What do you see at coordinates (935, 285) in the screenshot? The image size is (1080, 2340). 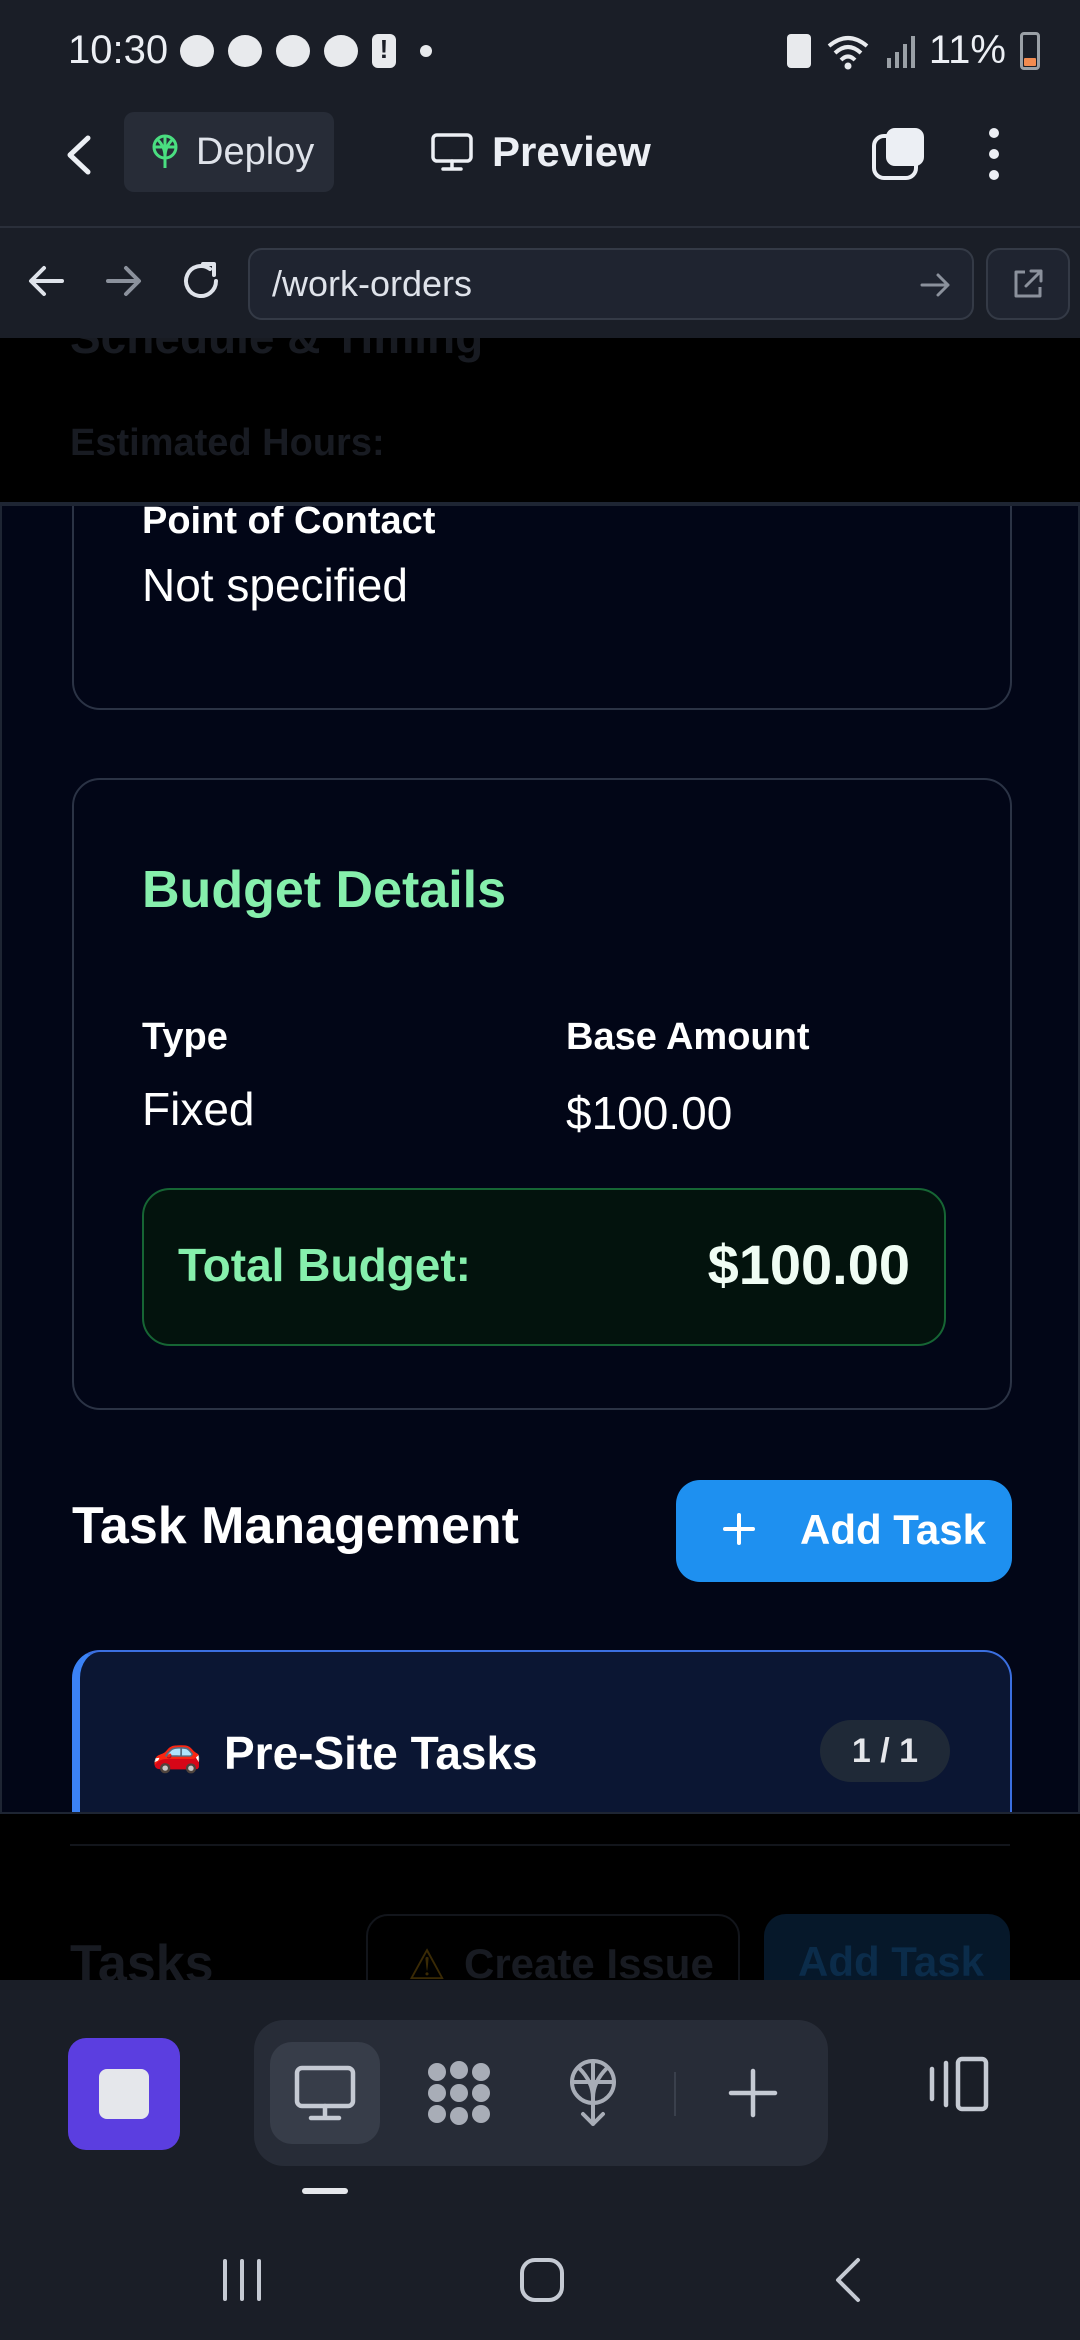 I see `go-arrow-icon` at bounding box center [935, 285].